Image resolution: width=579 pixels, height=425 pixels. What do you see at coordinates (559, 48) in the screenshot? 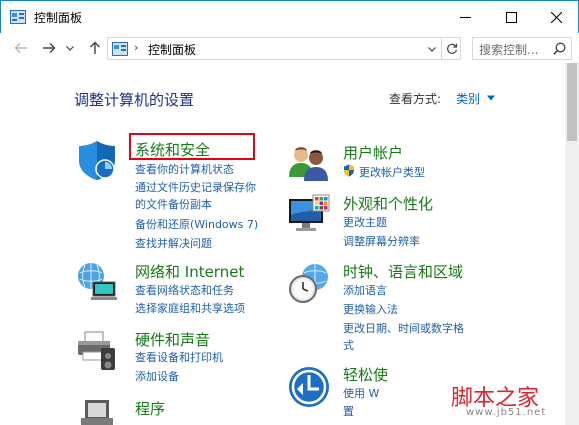
I see `search-icon` at bounding box center [559, 48].